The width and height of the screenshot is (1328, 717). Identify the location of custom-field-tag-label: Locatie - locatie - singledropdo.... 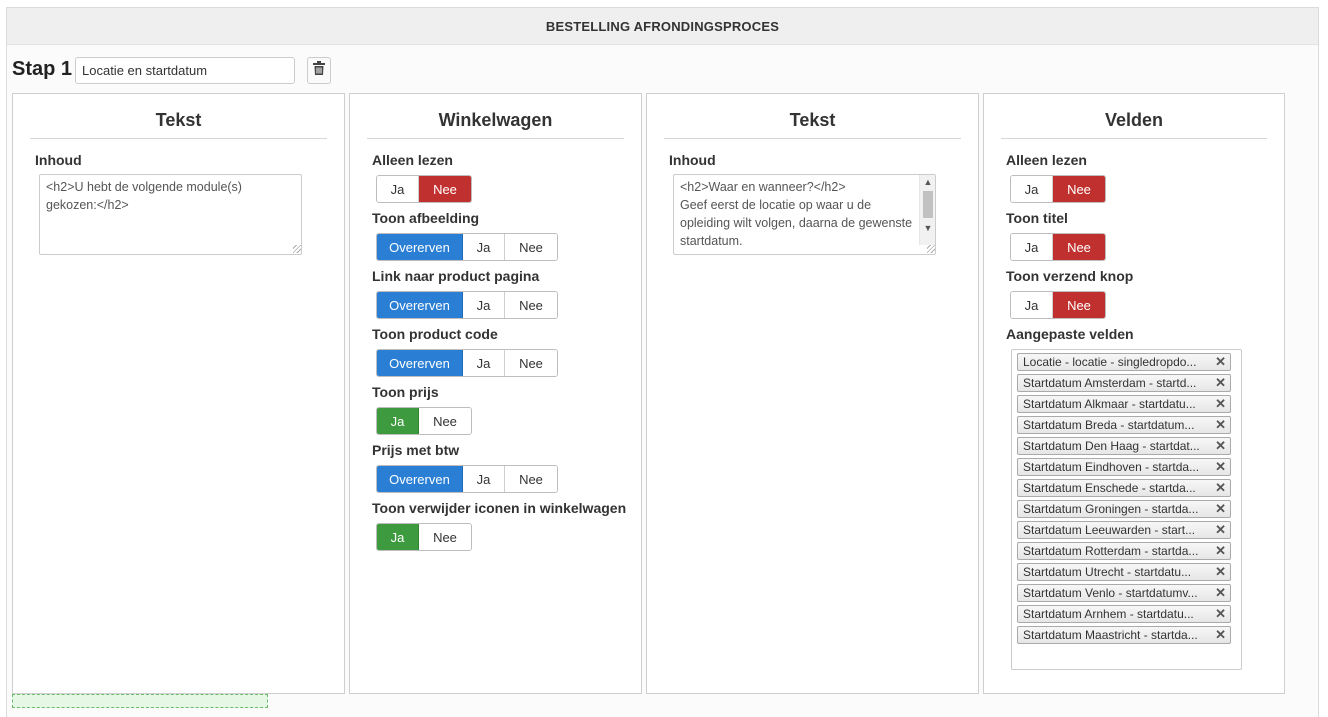
(1110, 362).